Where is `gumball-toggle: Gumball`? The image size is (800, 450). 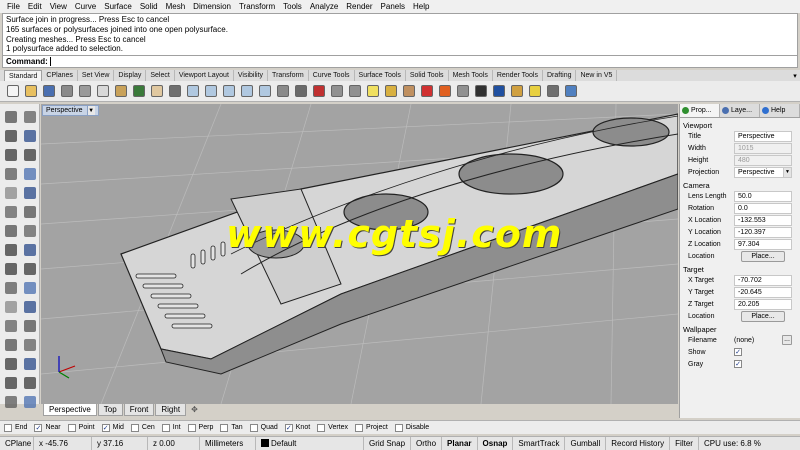
gumball-toggle: Gumball is located at coordinates (586, 443).